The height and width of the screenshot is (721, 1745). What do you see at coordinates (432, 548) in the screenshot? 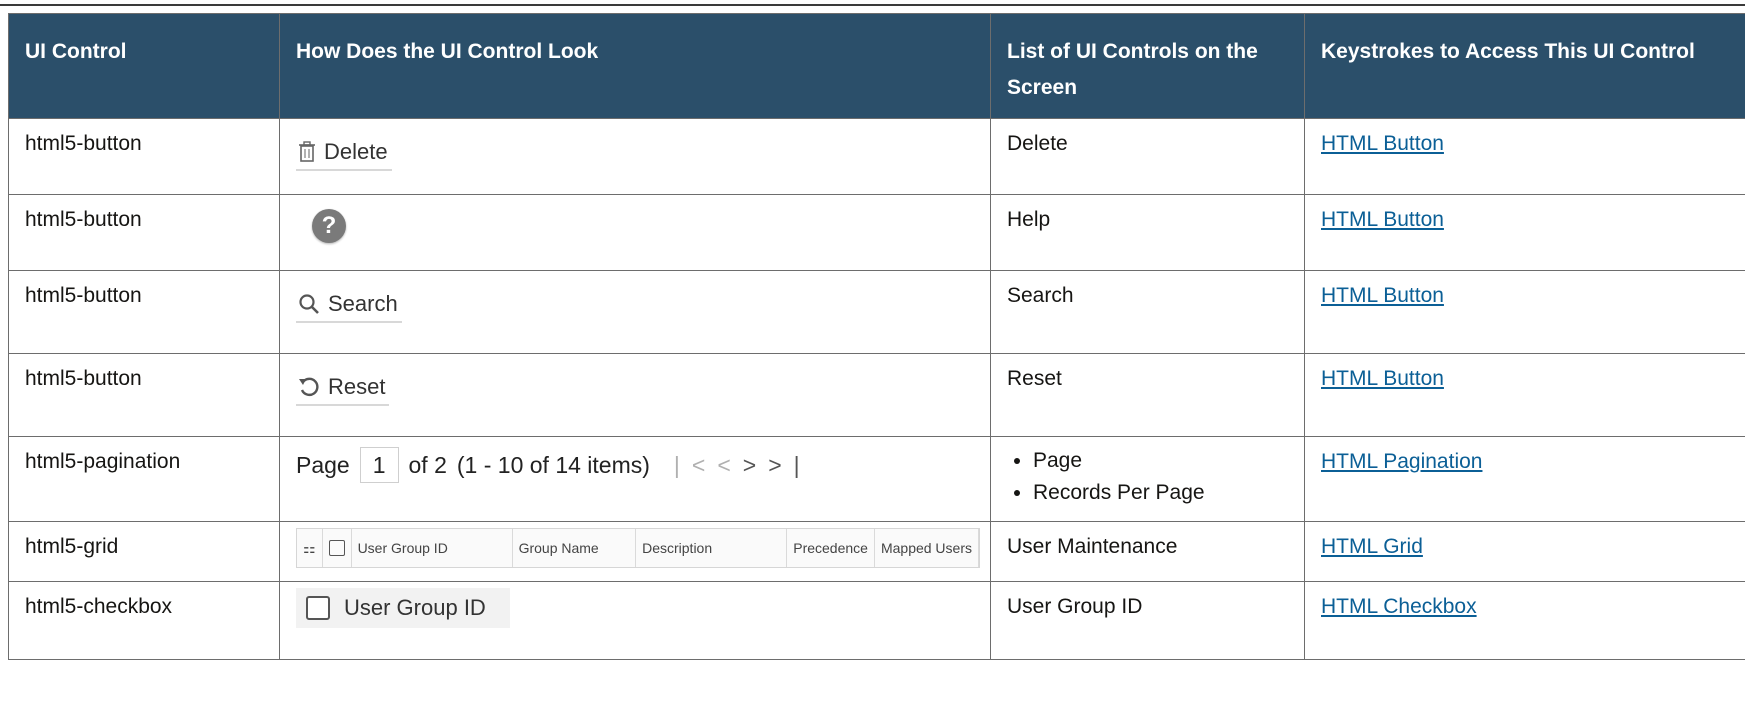
I see `grid-col-header: User Group ID` at bounding box center [432, 548].